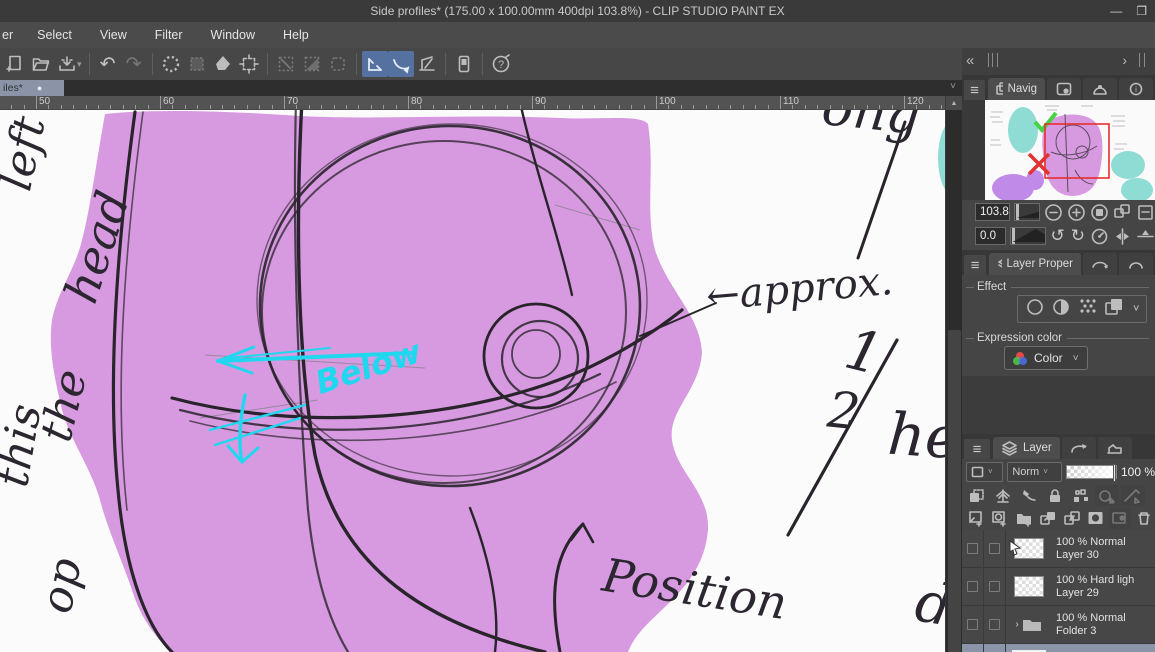 The width and height of the screenshot is (1155, 652). What do you see at coordinates (995, 647) in the screenshot?
I see `selected-layer-pen-indicator` at bounding box center [995, 647].